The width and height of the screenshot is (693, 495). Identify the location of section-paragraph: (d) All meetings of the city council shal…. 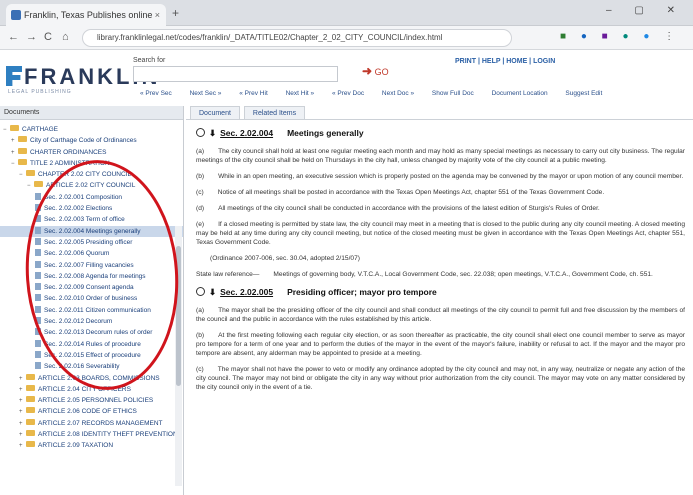
(440, 208).